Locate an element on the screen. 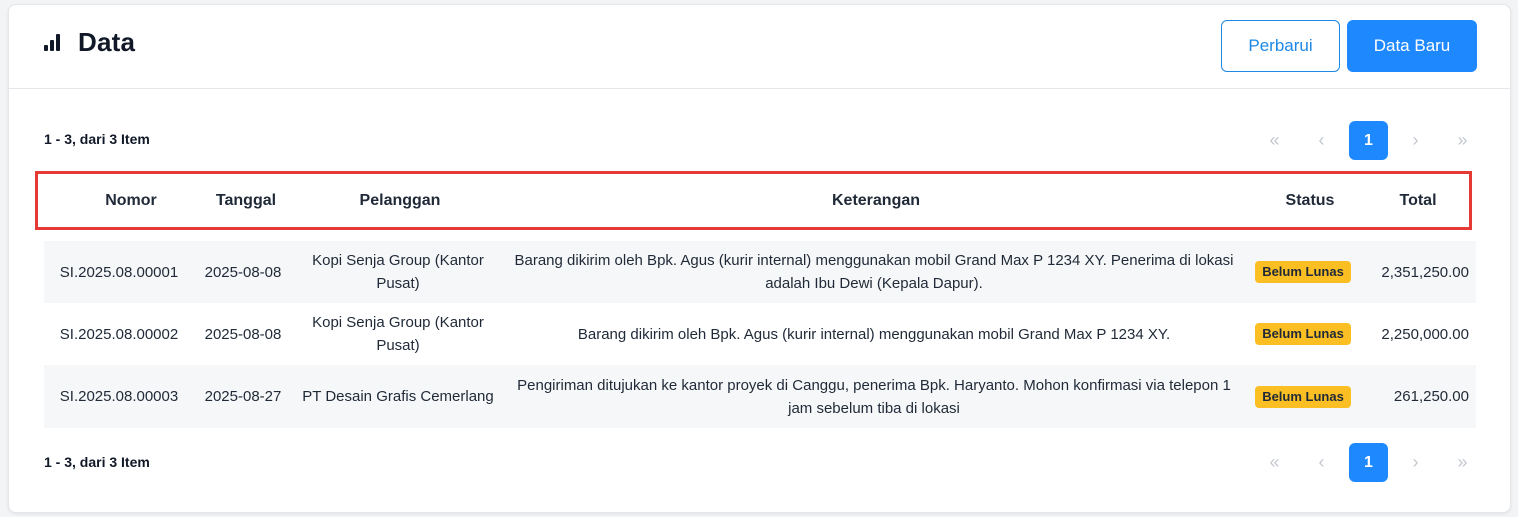 The height and width of the screenshot is (517, 1518). page-title: Data is located at coordinates (107, 42).